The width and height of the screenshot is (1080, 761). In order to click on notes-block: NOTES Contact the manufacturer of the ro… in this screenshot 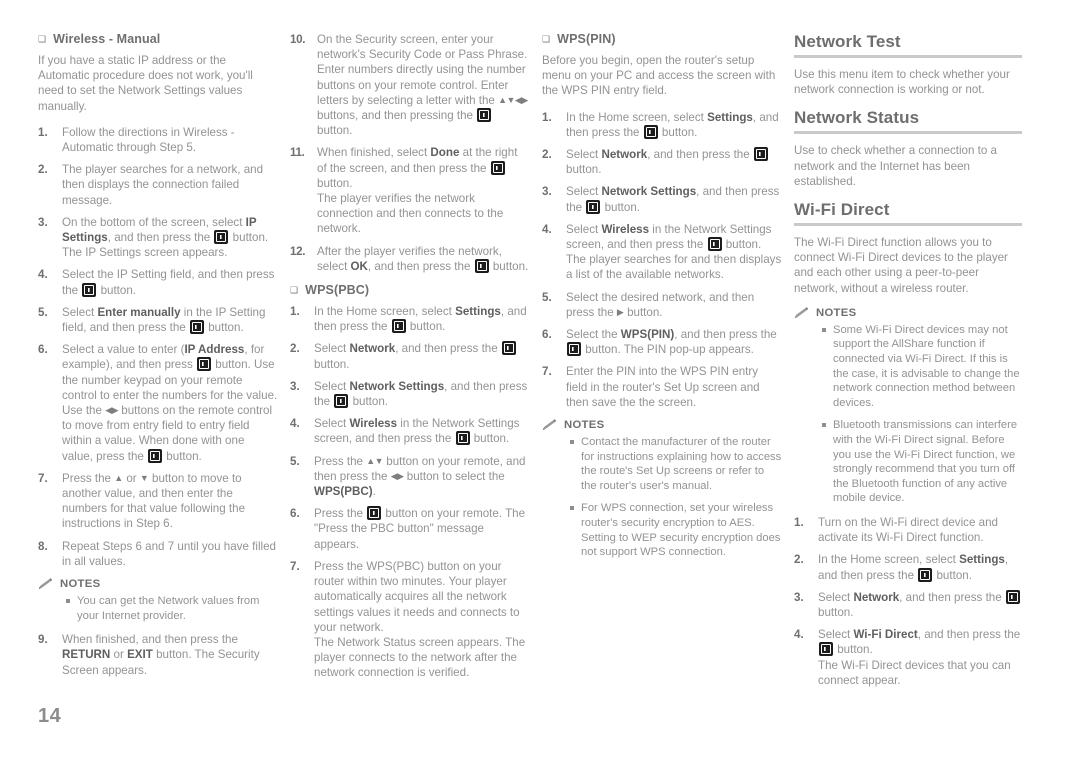, I will do `click(662, 489)`.